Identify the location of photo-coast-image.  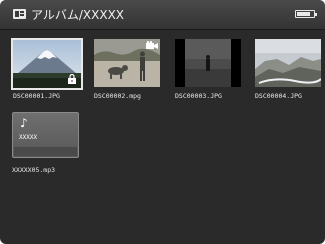
(288, 63).